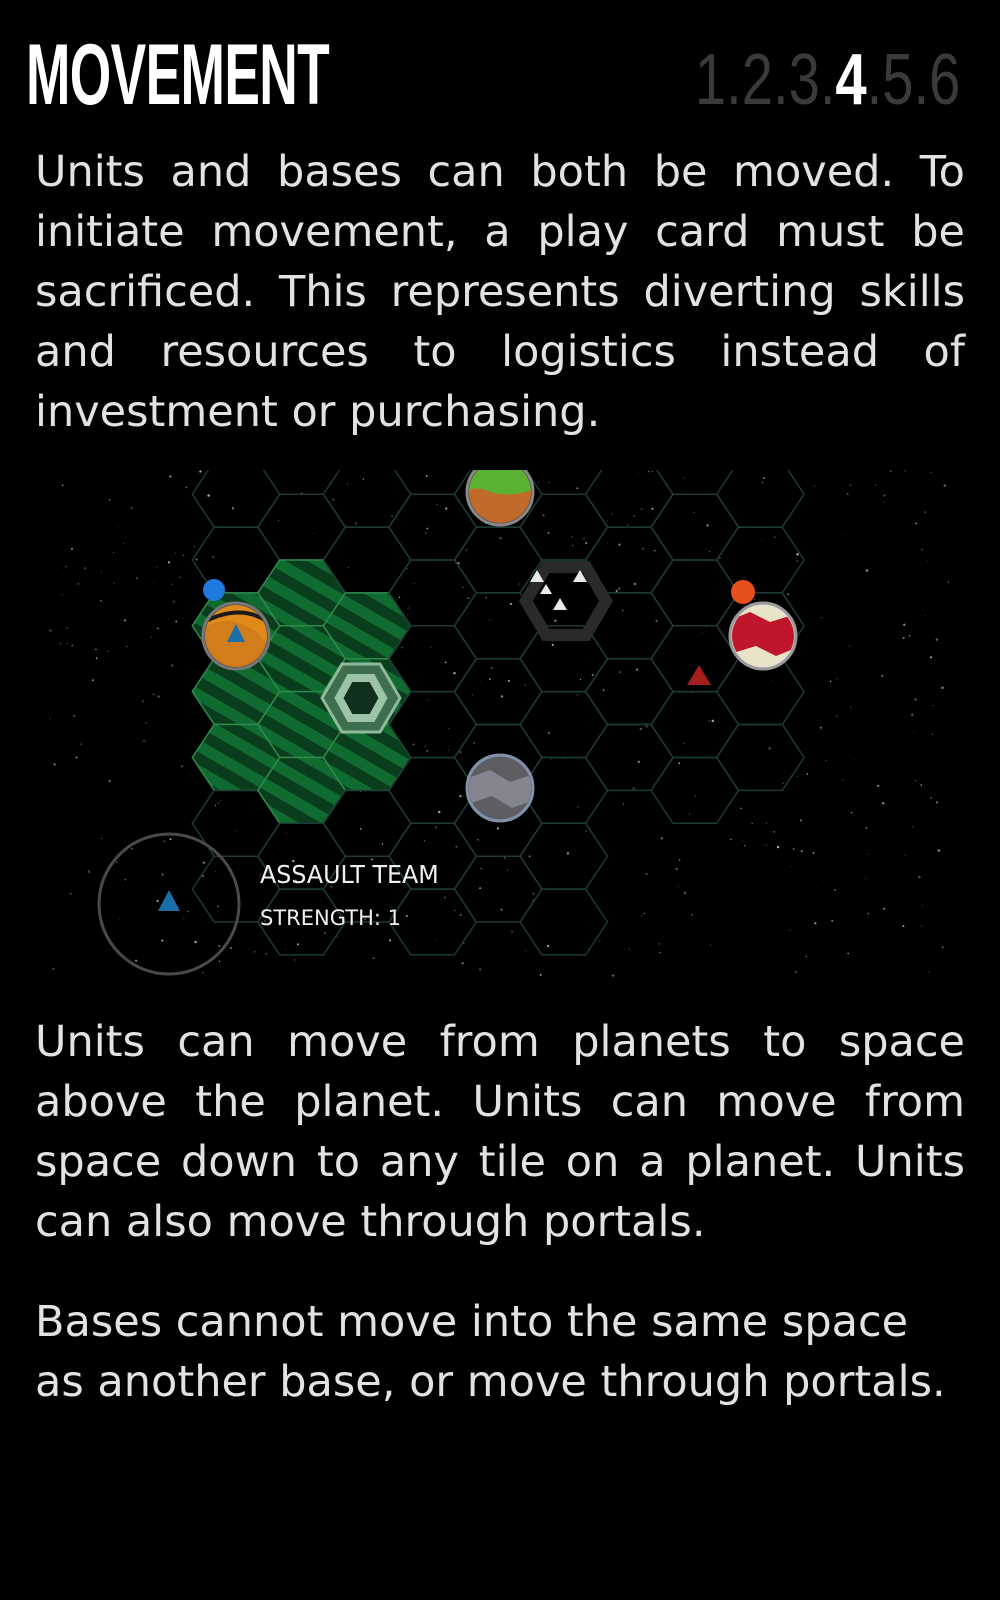 The width and height of the screenshot is (1000, 1600). What do you see at coordinates (850, 80) in the screenshot?
I see `page-link-4-current: 4` at bounding box center [850, 80].